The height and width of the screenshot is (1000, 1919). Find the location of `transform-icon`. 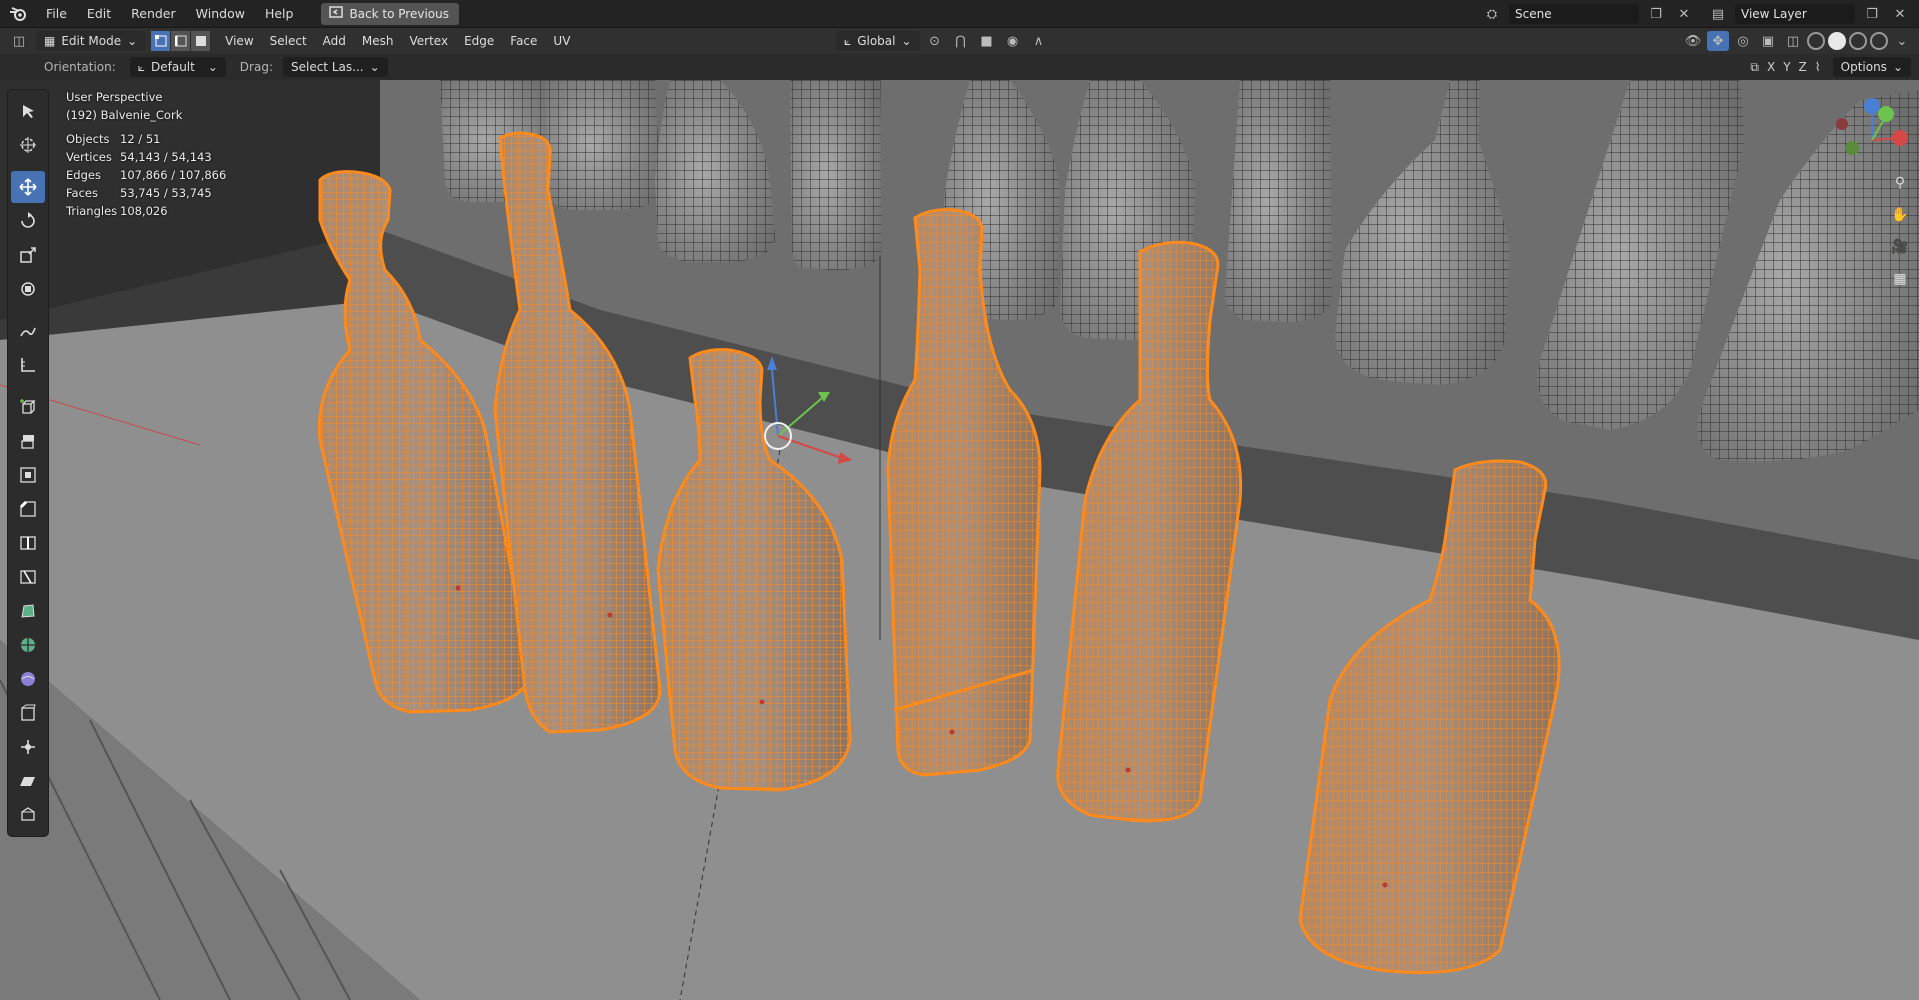

transform-icon is located at coordinates (28, 289).